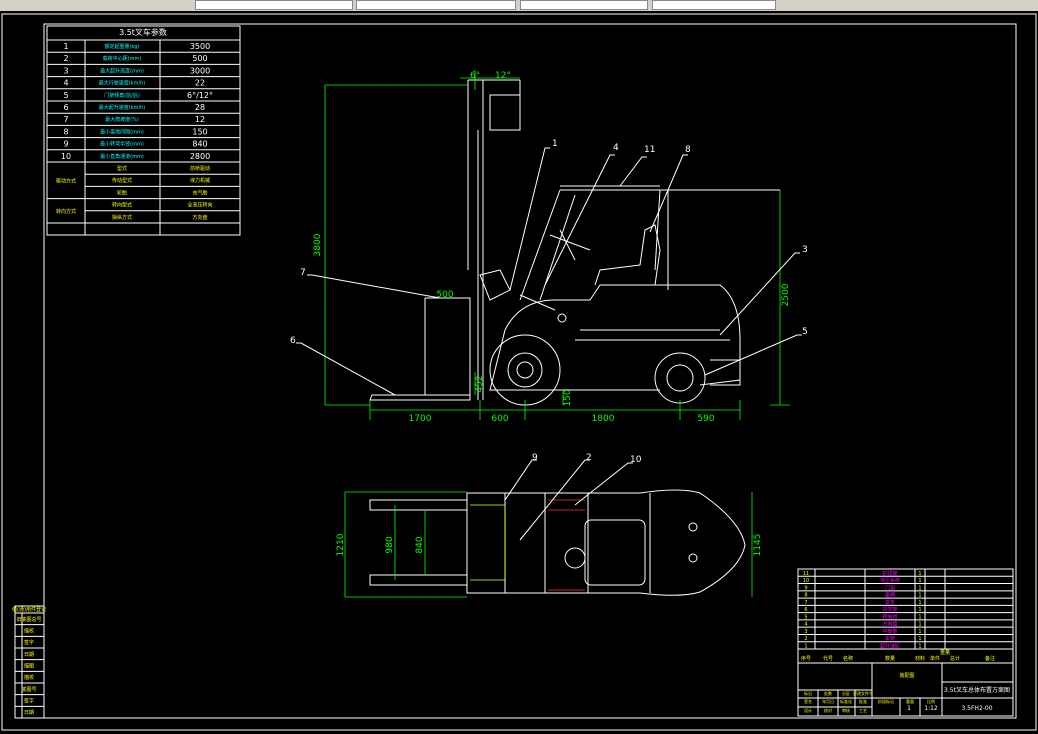 The image size is (1038, 734). Describe the element at coordinates (122, 131) in the screenshot. I see `spec-row-name: 最小离地间隙(mm)` at that location.